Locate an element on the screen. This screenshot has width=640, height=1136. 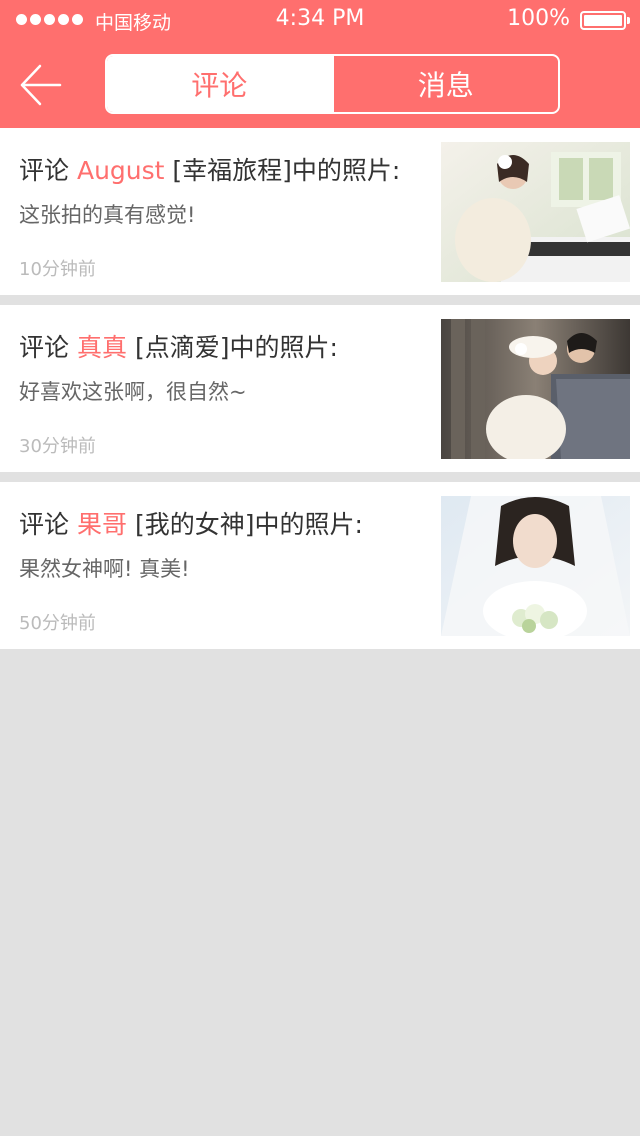
battery-icon is located at coordinates (605, 20).